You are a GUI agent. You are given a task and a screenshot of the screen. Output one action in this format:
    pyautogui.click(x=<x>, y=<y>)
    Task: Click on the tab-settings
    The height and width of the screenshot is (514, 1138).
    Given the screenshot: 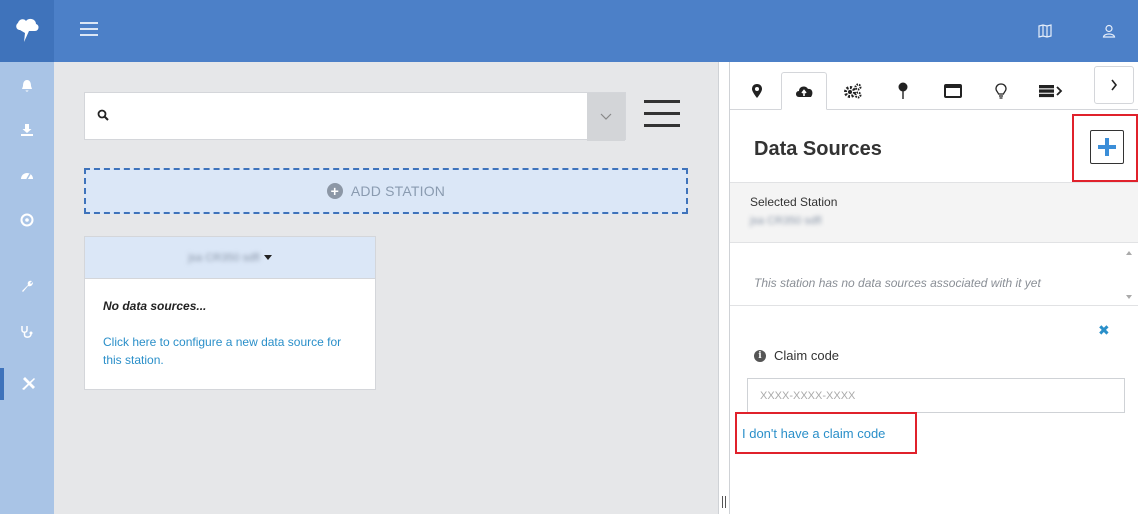 What is the action you would take?
    pyautogui.click(x=853, y=91)
    